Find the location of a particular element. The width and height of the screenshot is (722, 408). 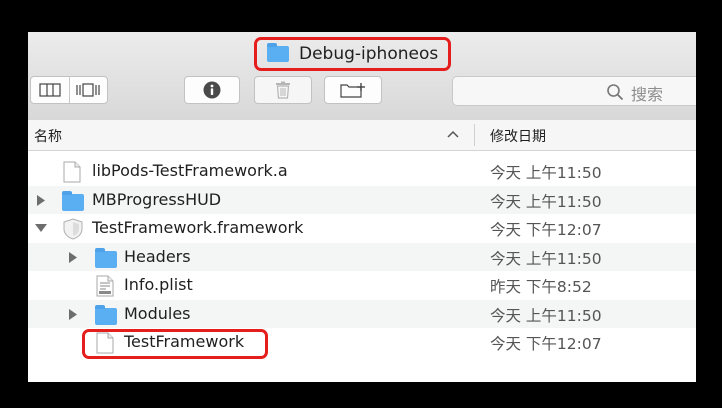

file-name: MBProgressHUD is located at coordinates (157, 199).